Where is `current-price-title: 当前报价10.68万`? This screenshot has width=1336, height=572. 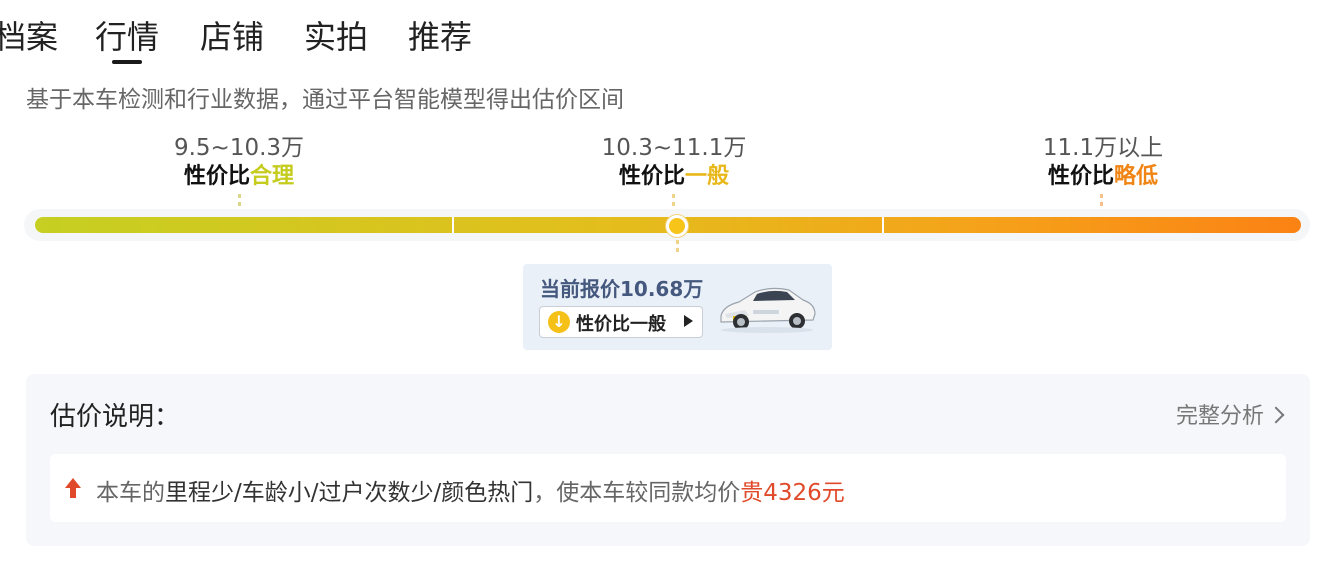
current-price-title: 当前报价10.68万 is located at coordinates (622, 289).